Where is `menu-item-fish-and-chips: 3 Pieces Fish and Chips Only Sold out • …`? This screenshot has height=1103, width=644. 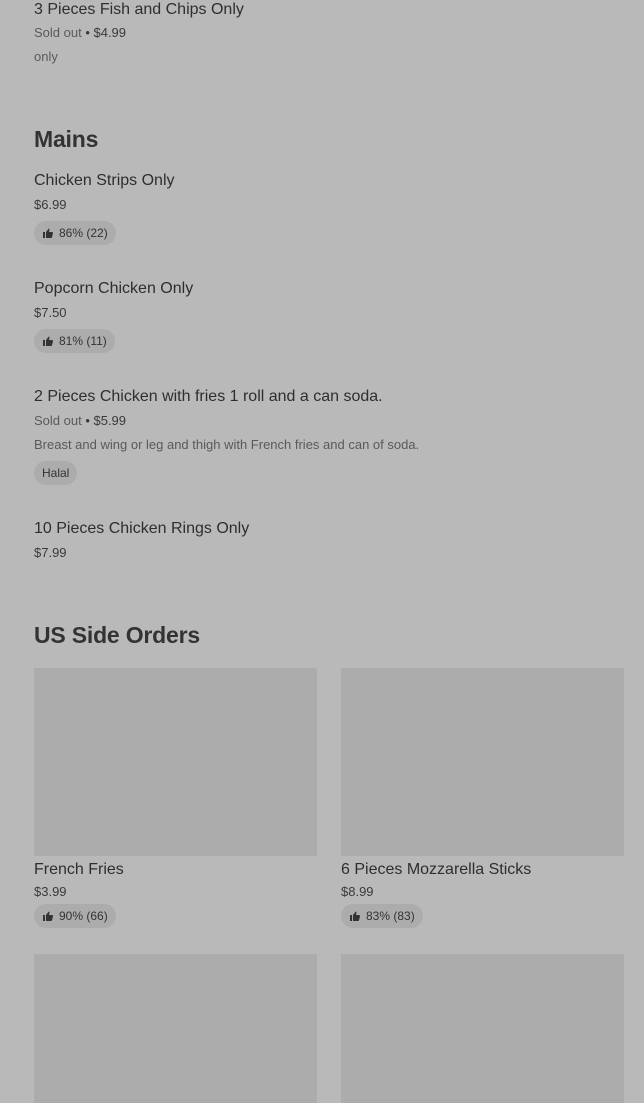
menu-item-fish-and-chips: 3 Pieces Fish and Chips Only Sold out • … is located at coordinates (139, 33).